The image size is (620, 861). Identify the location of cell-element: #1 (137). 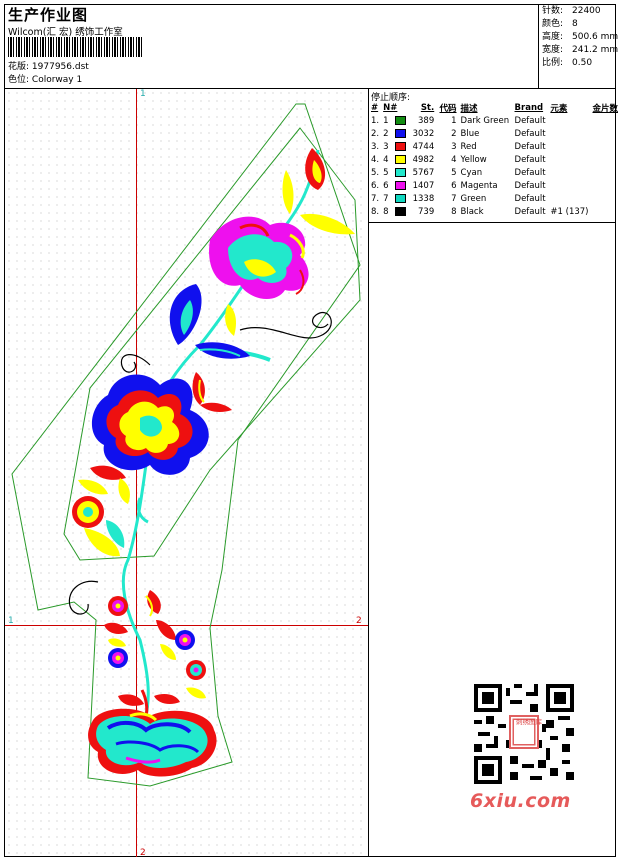
(569, 211).